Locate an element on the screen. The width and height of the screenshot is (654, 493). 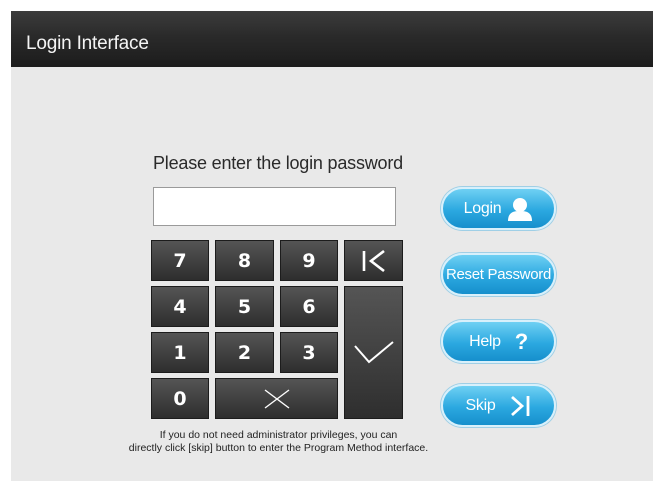
key-5: 5 is located at coordinates (244, 306).